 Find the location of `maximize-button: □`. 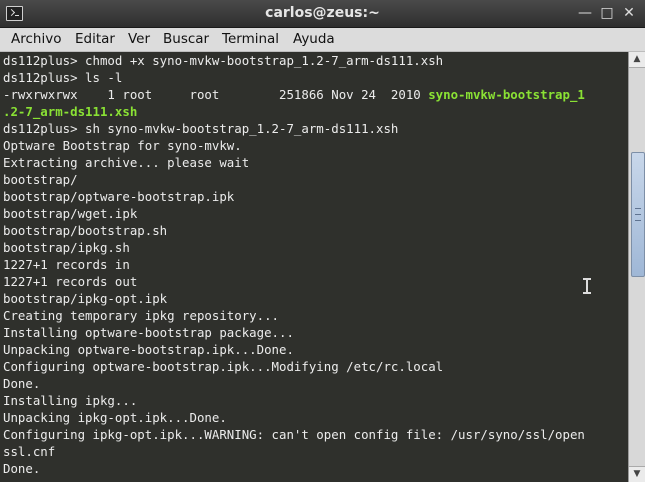

maximize-button: □ is located at coordinates (607, 13).